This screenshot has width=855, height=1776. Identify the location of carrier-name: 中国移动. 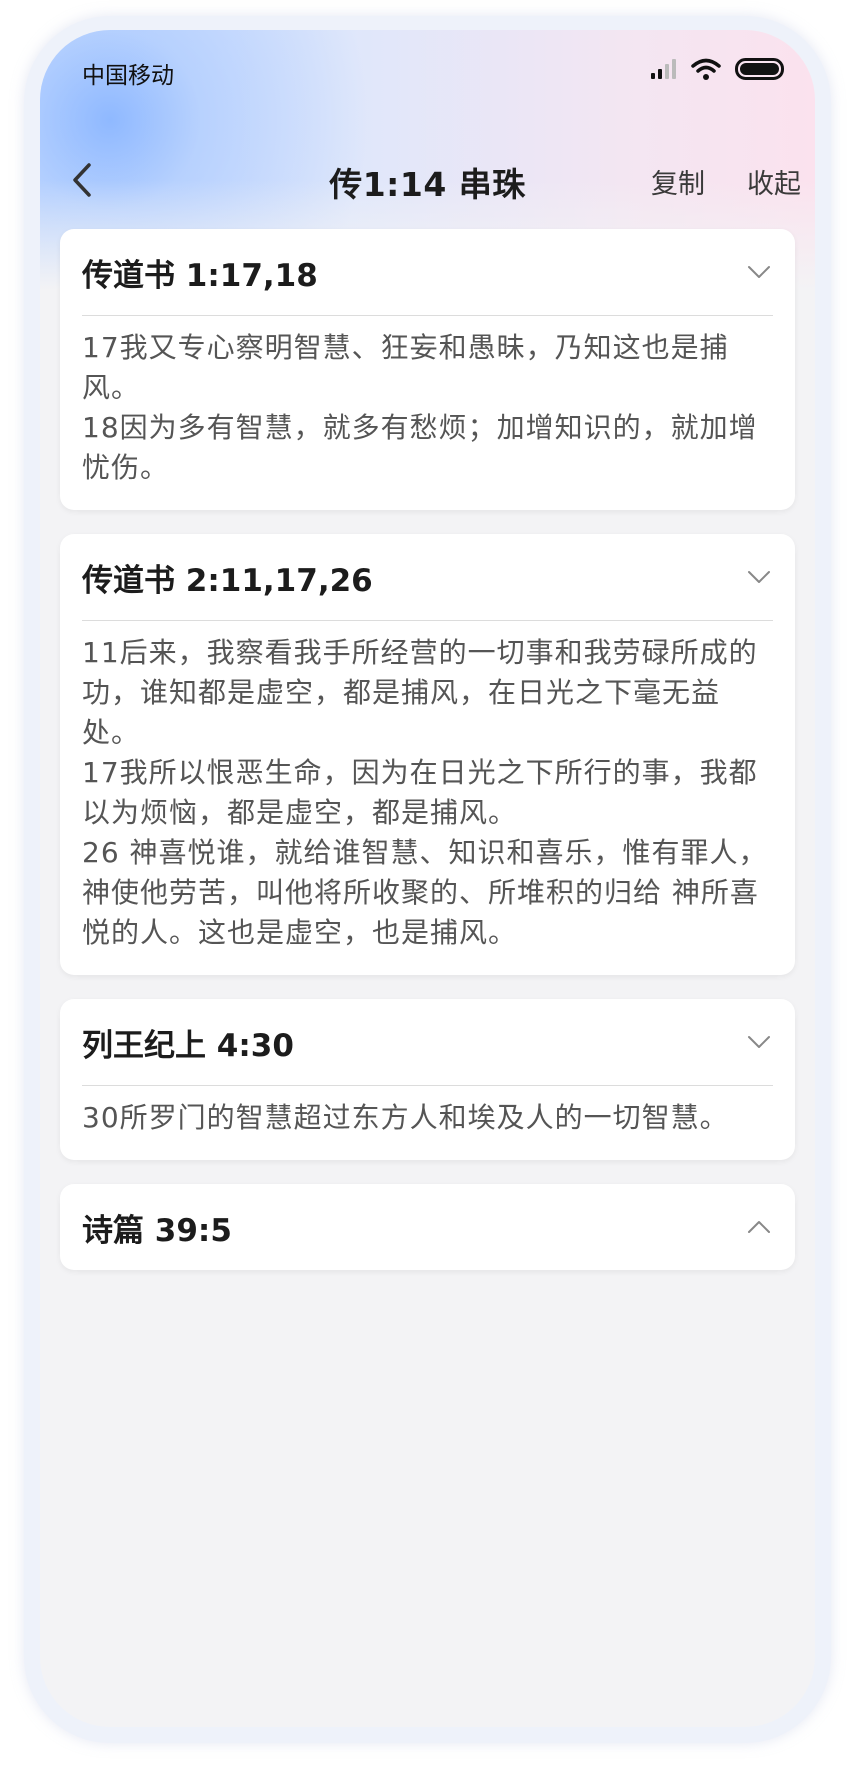
(128, 76).